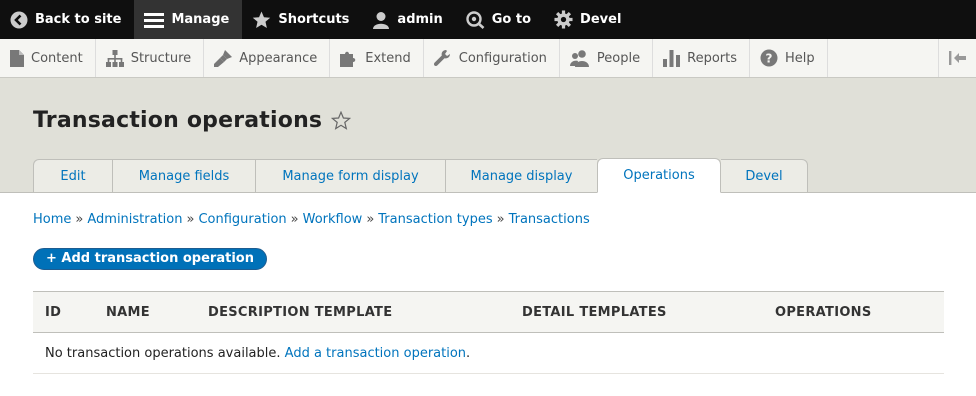 The height and width of the screenshot is (396, 976). Describe the element at coordinates (475, 19) in the screenshot. I see `goto-icon` at that location.